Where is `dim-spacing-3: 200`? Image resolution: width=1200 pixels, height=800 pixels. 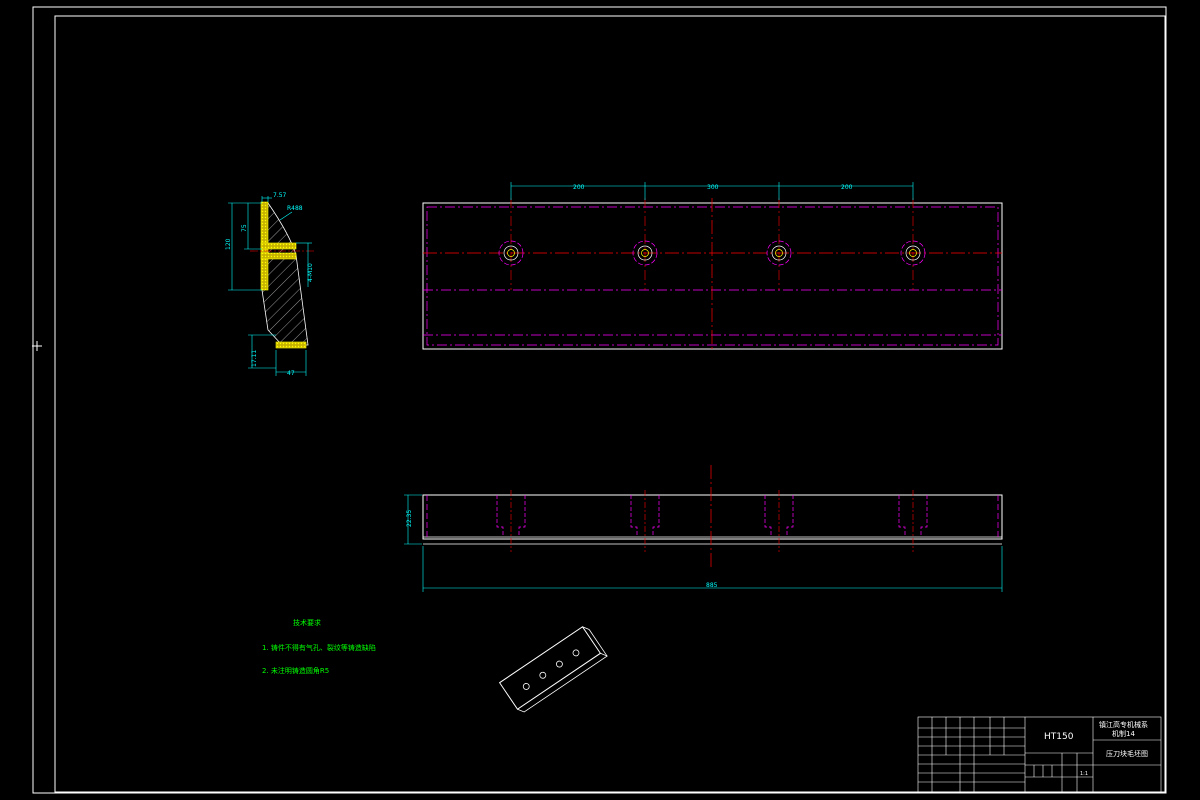 dim-spacing-3: 200 is located at coordinates (847, 187).